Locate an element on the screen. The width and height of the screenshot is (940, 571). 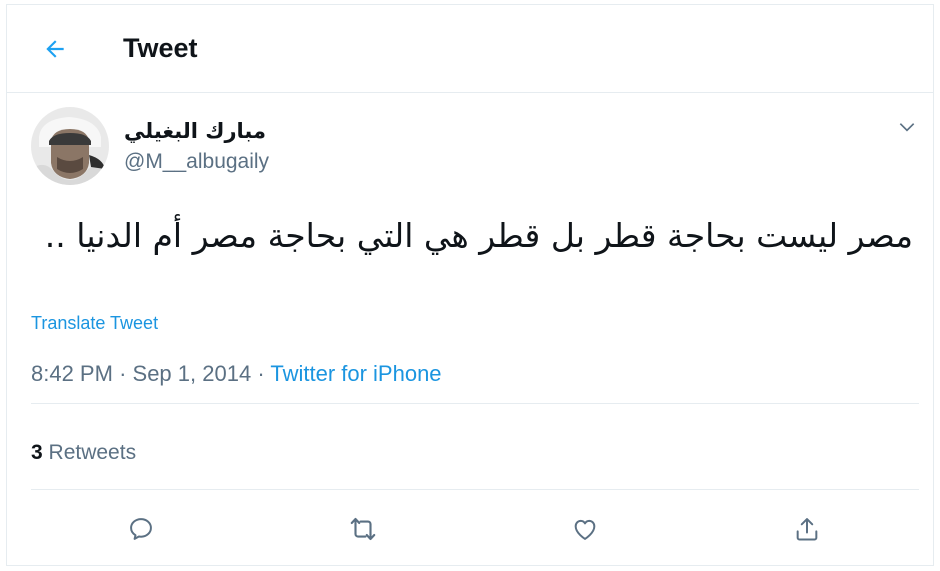
tweet-source-link: Twitter for iPhone is located at coordinates (355, 373).